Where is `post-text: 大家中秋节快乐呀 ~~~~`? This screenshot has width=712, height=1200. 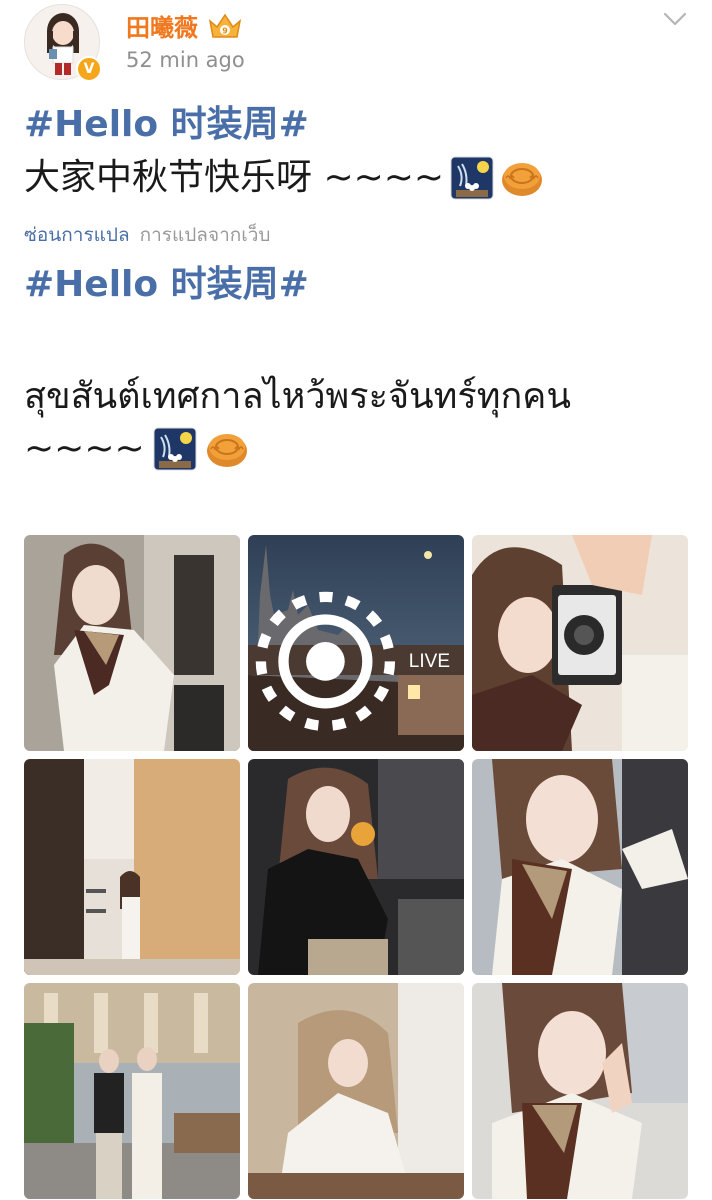 post-text: 大家中秋节快乐呀 ~~~~ is located at coordinates (356, 178).